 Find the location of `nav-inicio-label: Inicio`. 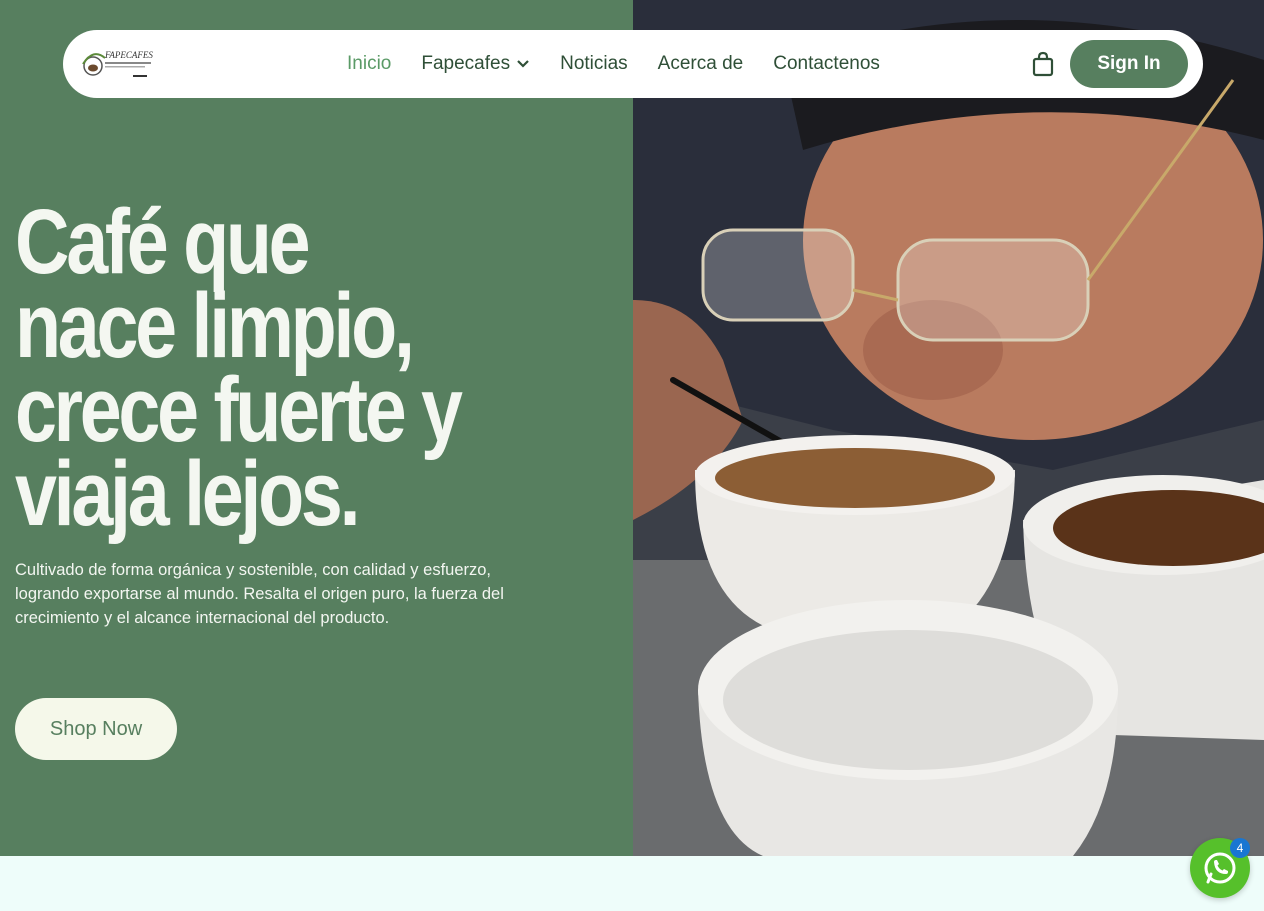

nav-inicio-label: Inicio is located at coordinates (369, 63).